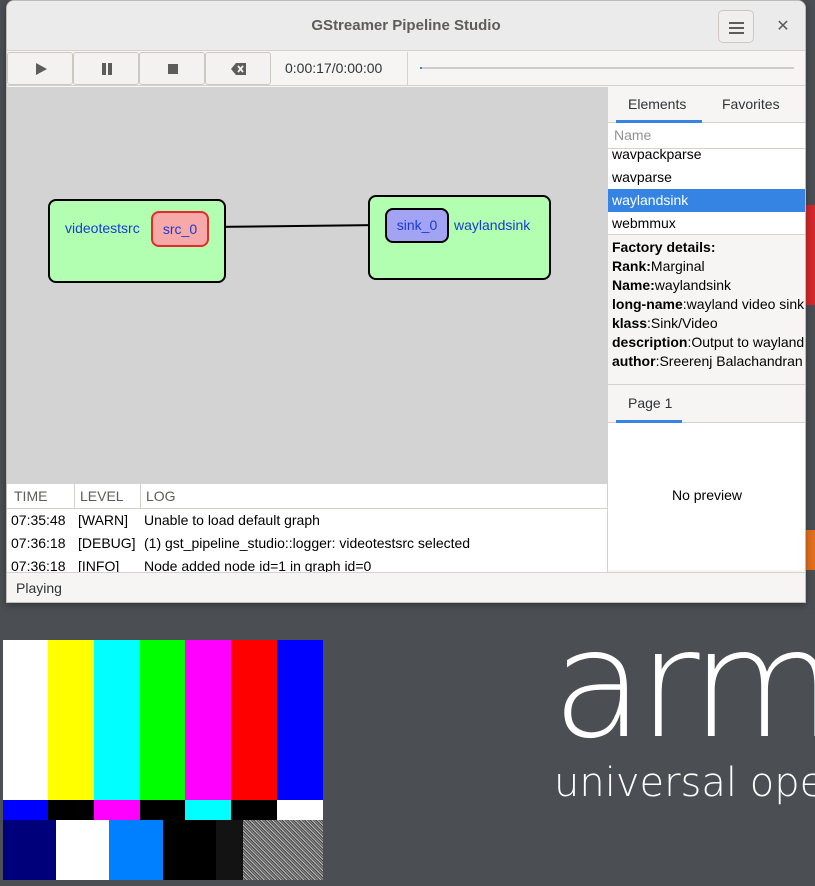 This screenshot has width=815, height=886. What do you see at coordinates (459, 237) in the screenshot?
I see `node-waylandsink: sink_0 waylandsink` at bounding box center [459, 237].